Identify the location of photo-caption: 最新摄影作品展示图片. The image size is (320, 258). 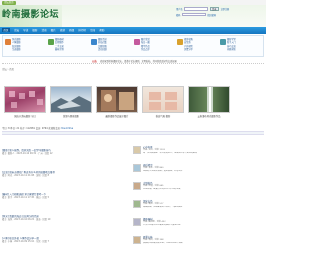
(117, 116).